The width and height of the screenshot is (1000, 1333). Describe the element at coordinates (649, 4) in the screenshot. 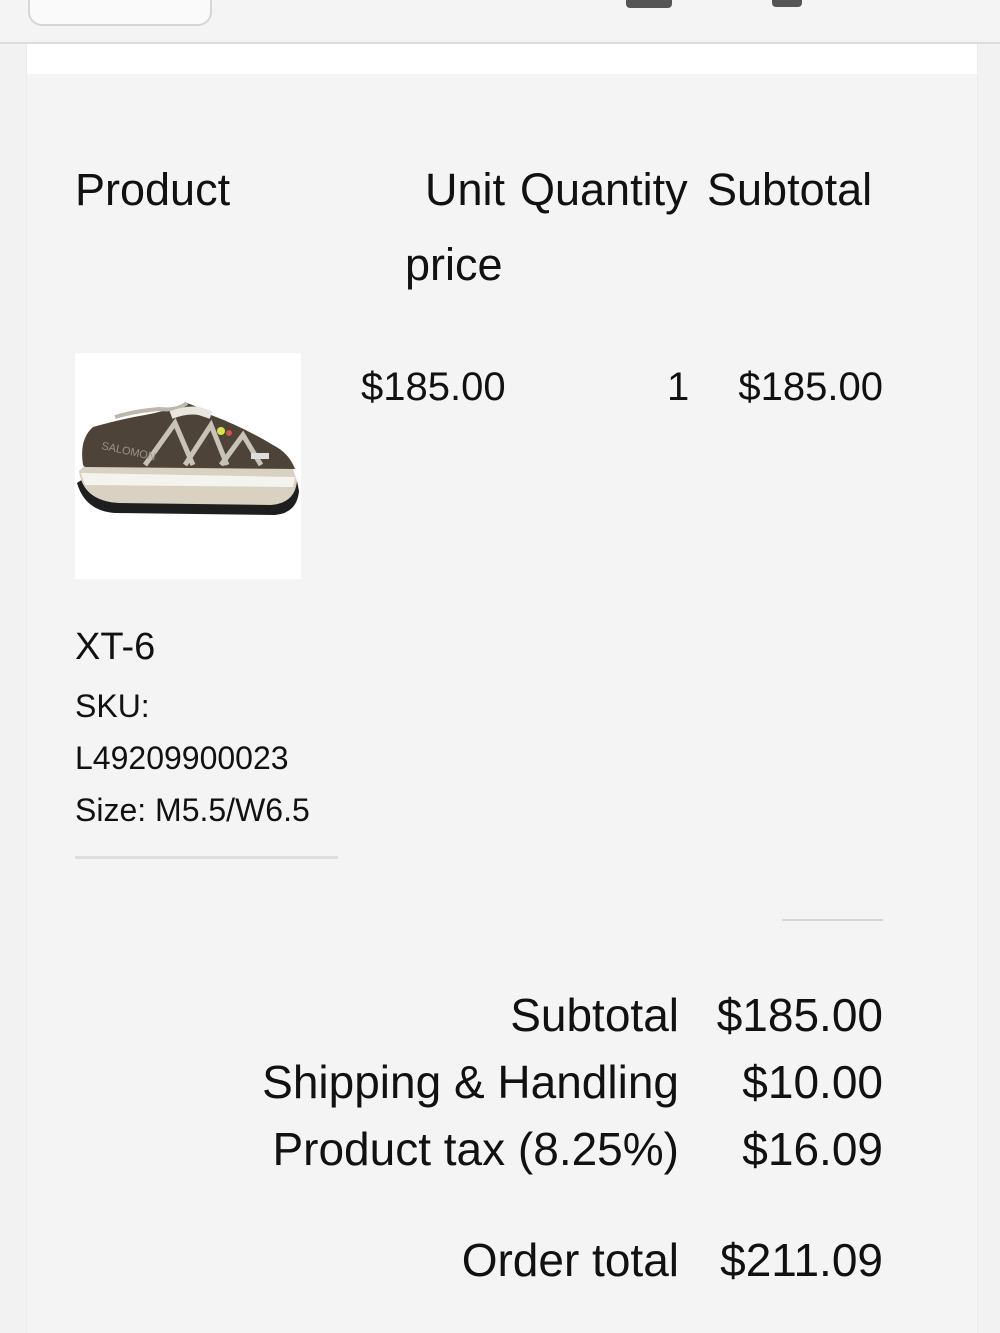

I see `menu-icon` at that location.